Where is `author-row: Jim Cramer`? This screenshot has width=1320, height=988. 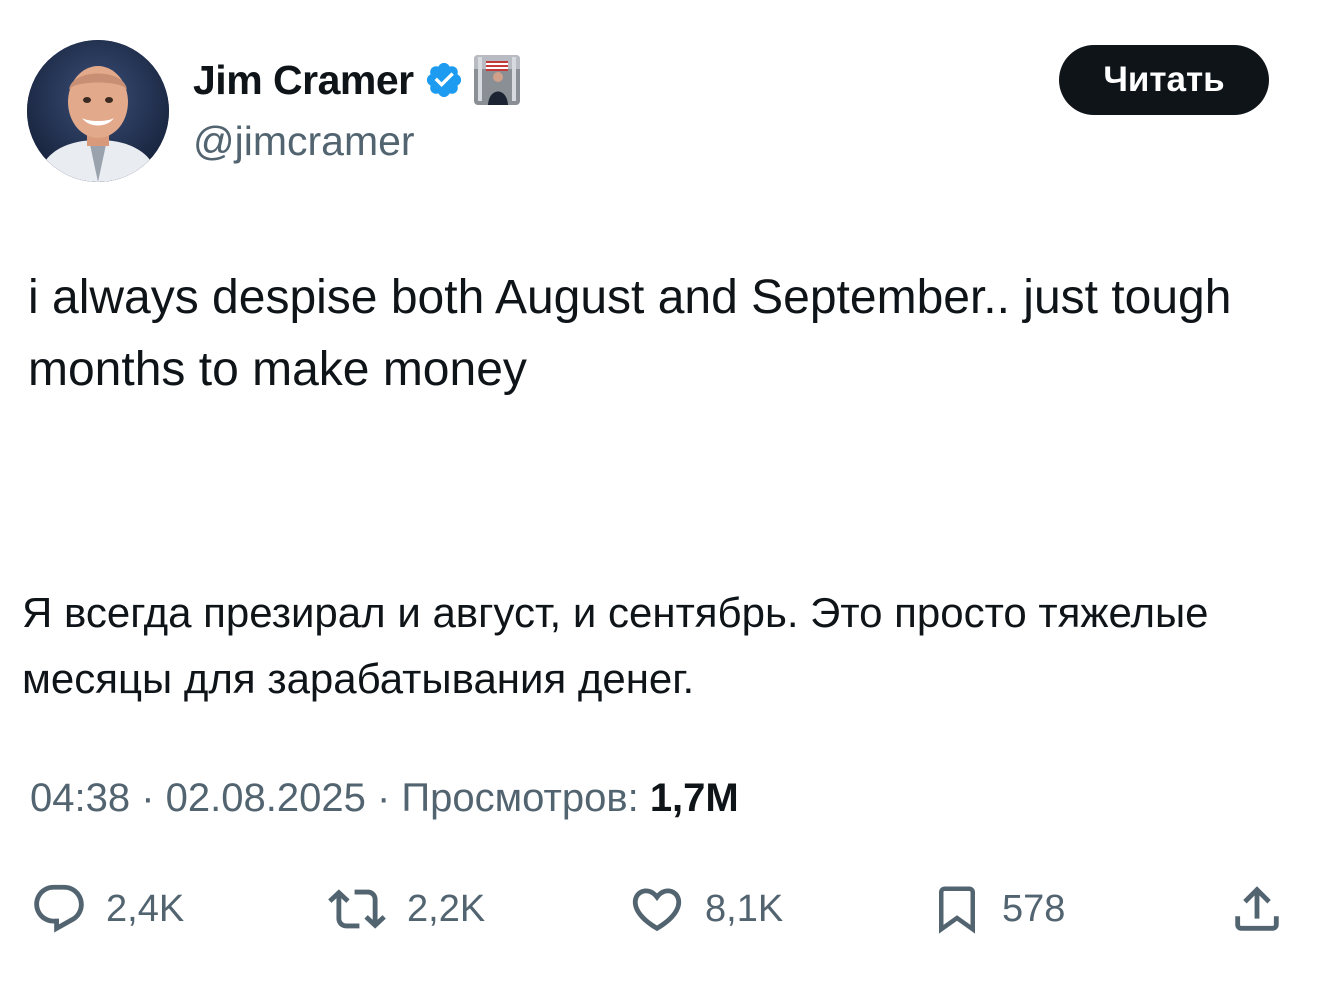
author-row: Jim Cramer is located at coordinates (356, 80).